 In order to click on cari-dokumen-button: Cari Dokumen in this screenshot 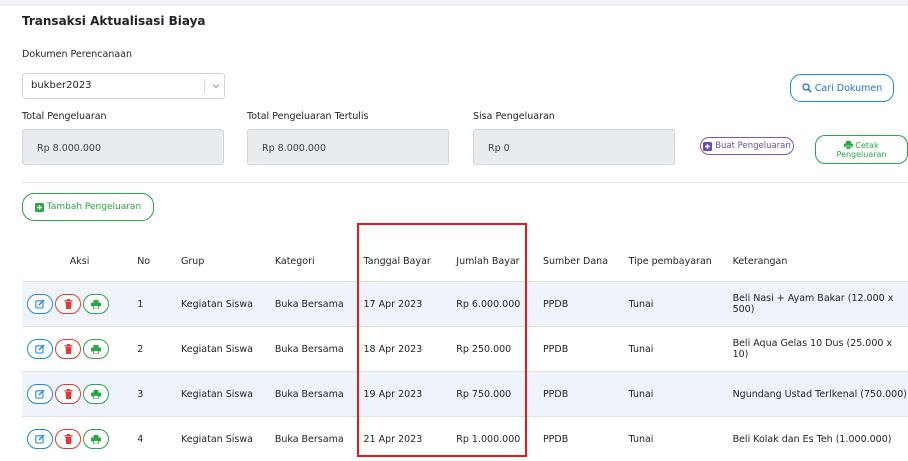, I will do `click(842, 88)`.